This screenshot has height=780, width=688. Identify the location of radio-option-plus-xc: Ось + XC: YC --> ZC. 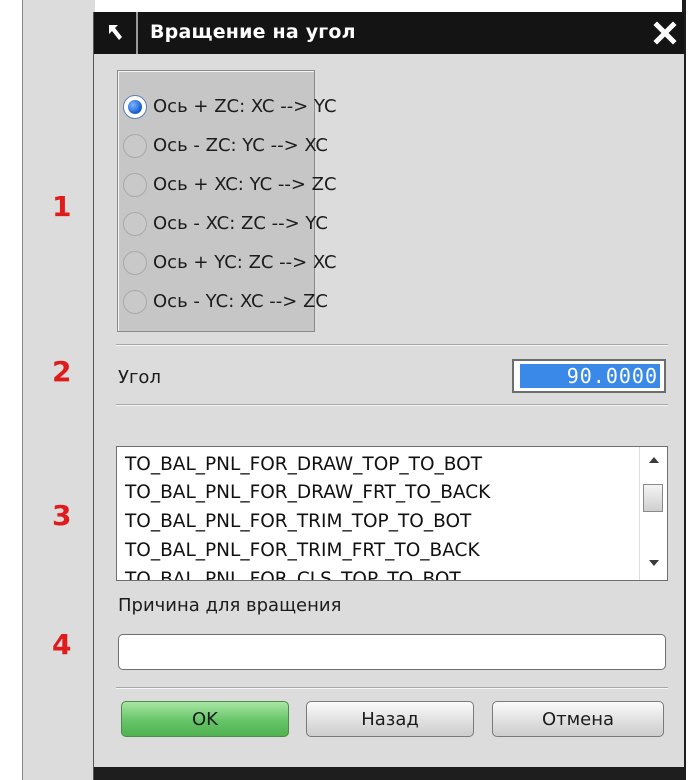
(227, 187).